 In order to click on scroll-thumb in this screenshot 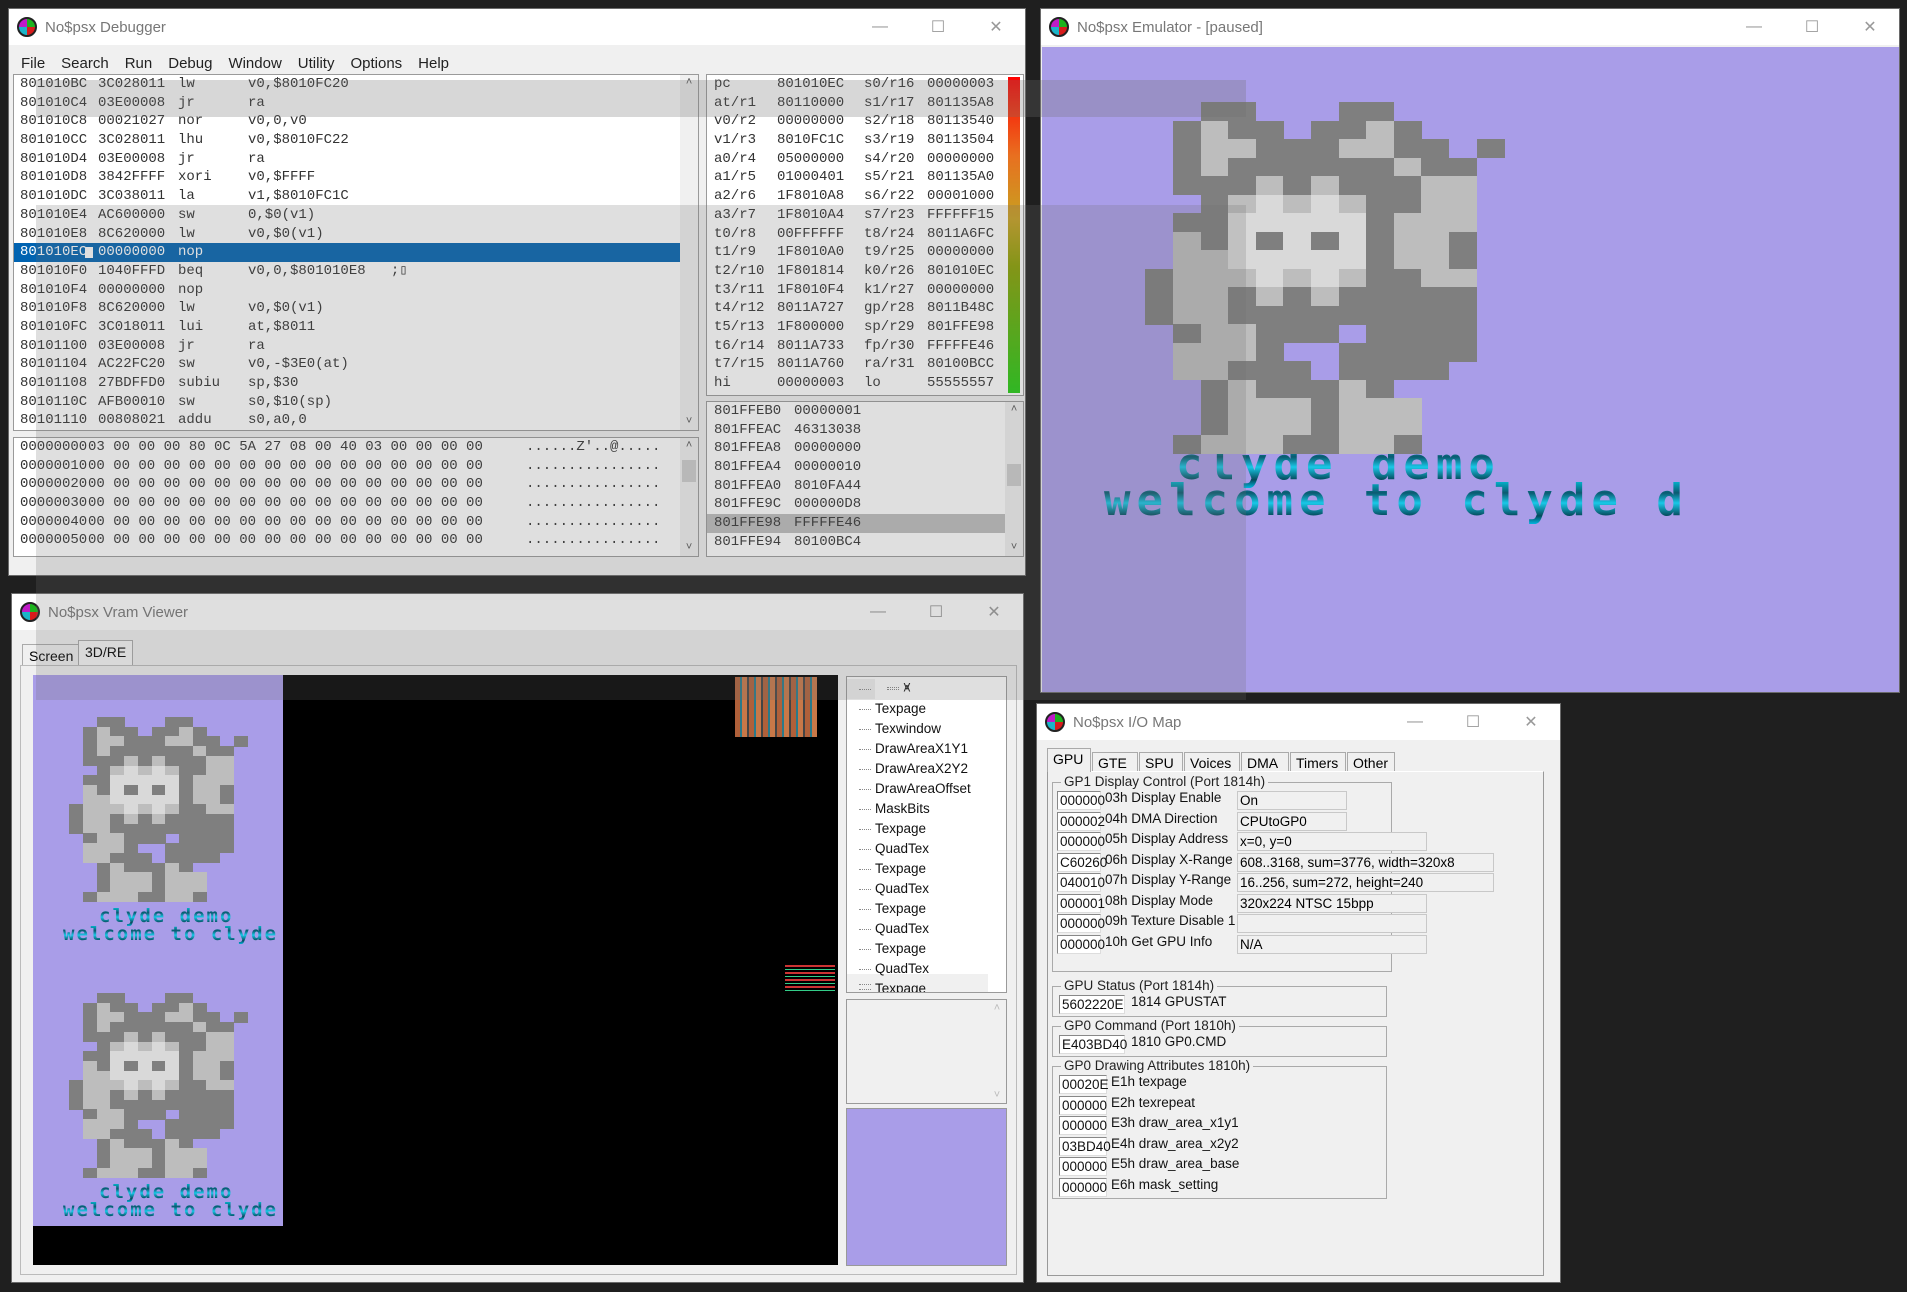, I will do `click(1014, 475)`.